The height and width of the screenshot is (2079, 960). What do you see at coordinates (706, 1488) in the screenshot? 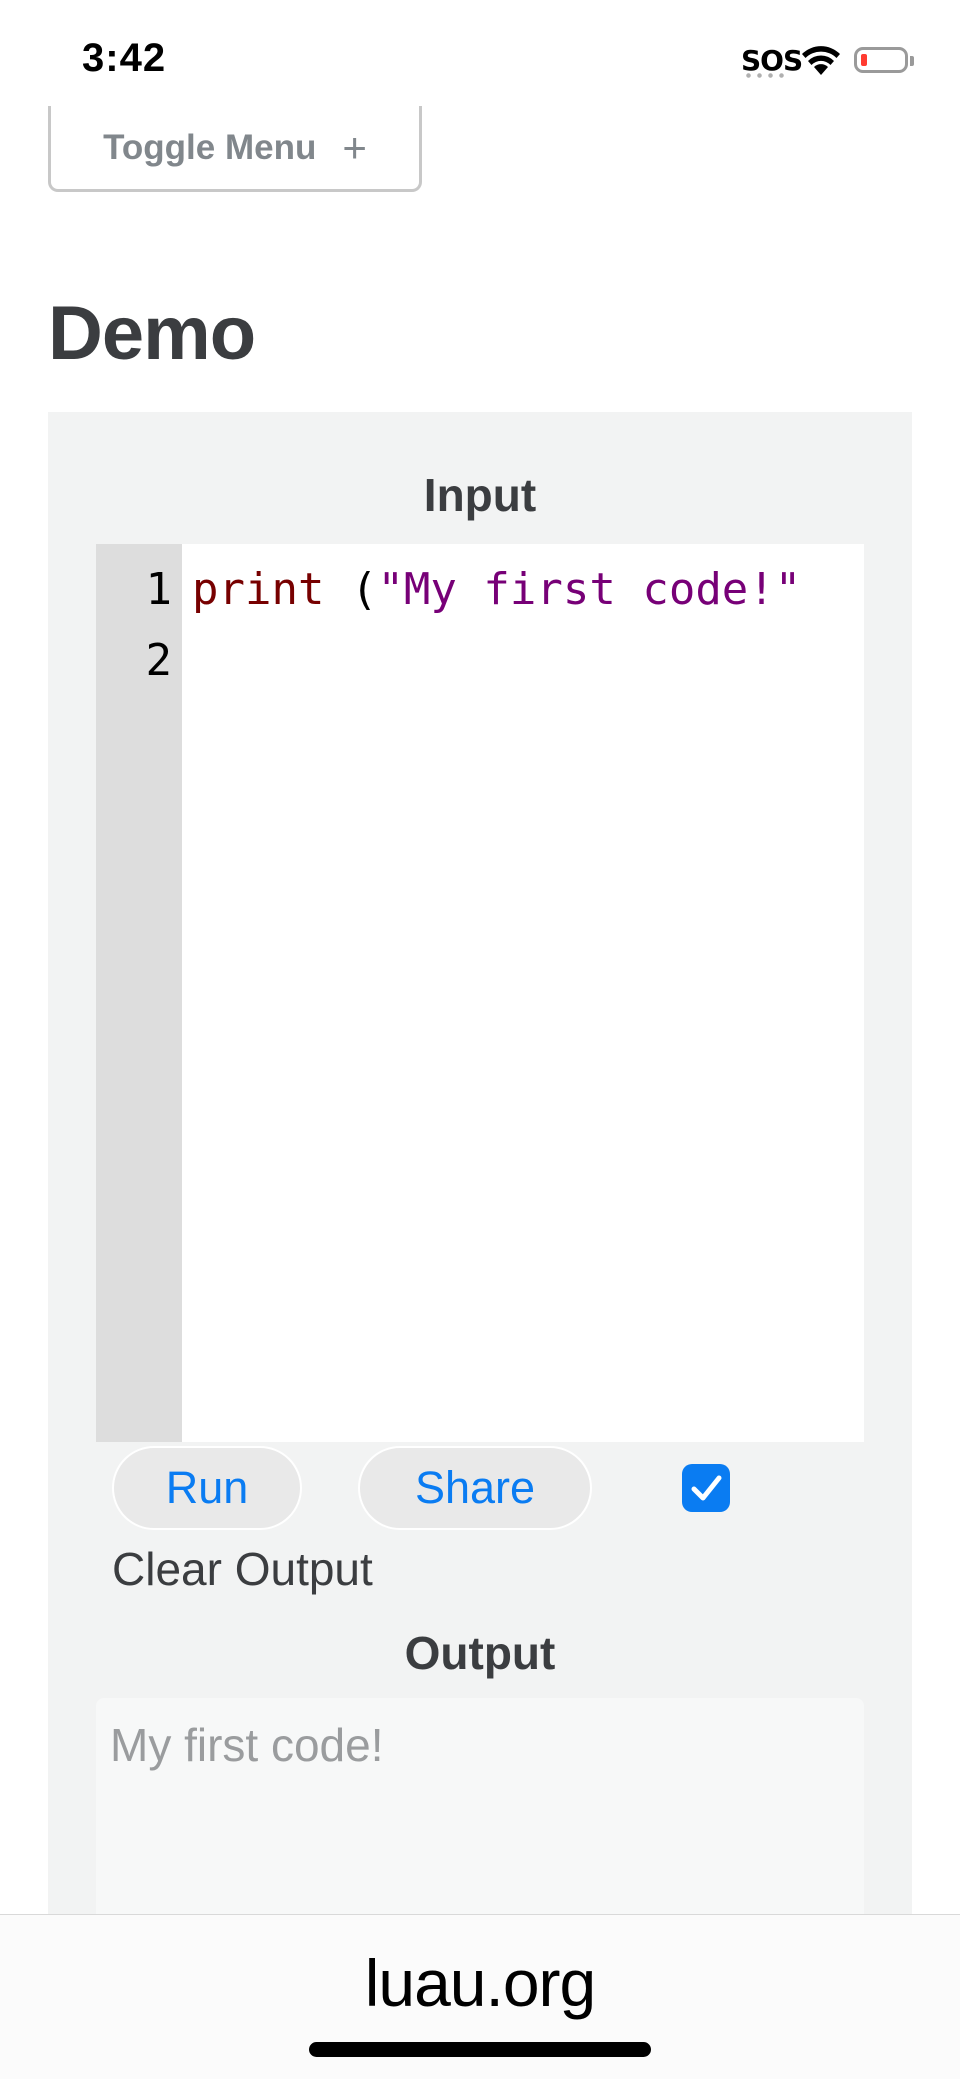
I see `clear-output-checkbox` at bounding box center [706, 1488].